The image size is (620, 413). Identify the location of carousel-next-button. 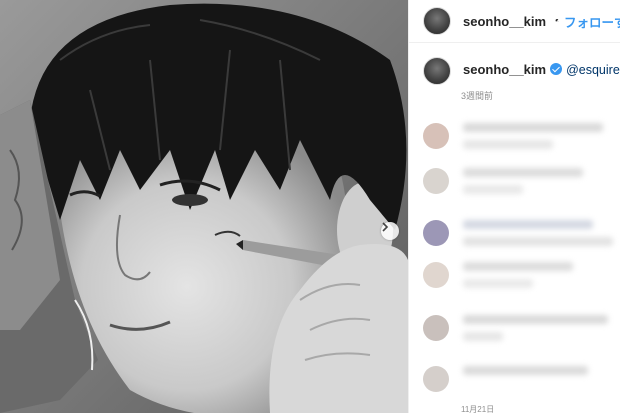
(390, 231).